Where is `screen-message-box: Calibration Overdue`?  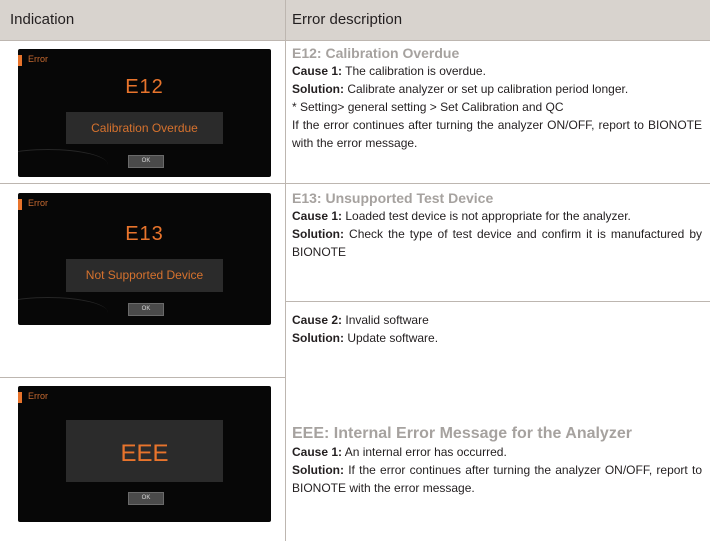 screen-message-box: Calibration Overdue is located at coordinates (144, 128).